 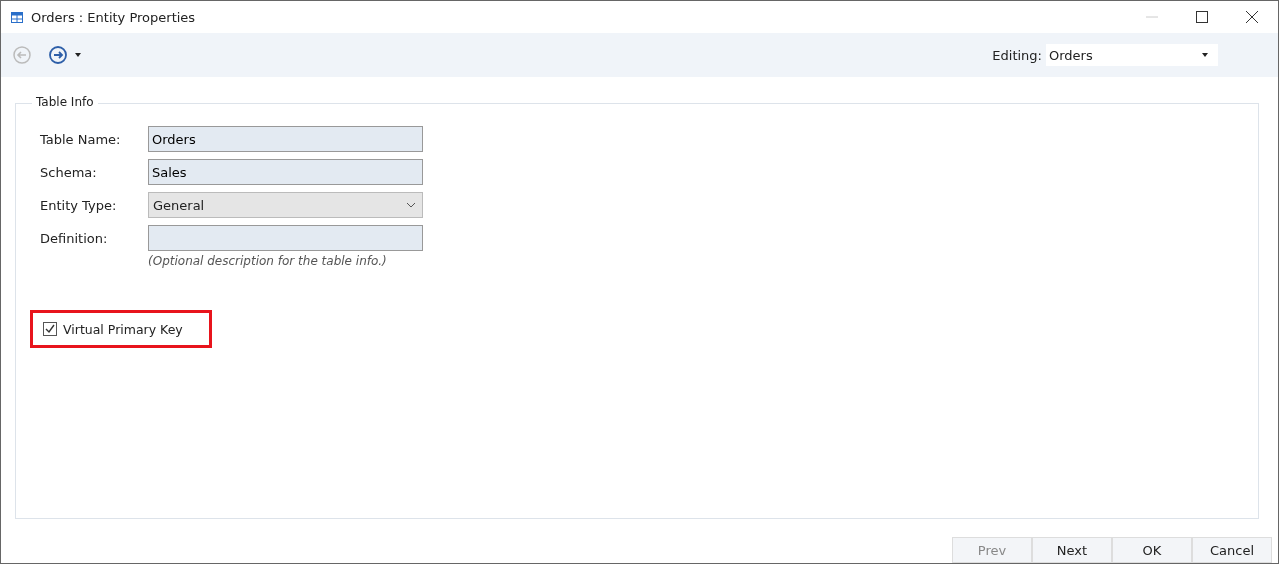 I want to click on close-icon, so click(x=1252, y=17).